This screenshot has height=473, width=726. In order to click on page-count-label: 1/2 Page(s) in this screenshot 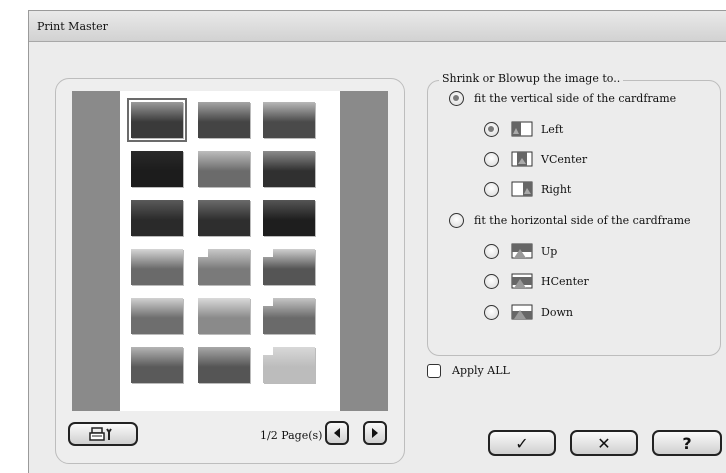, I will do `click(291, 435)`.